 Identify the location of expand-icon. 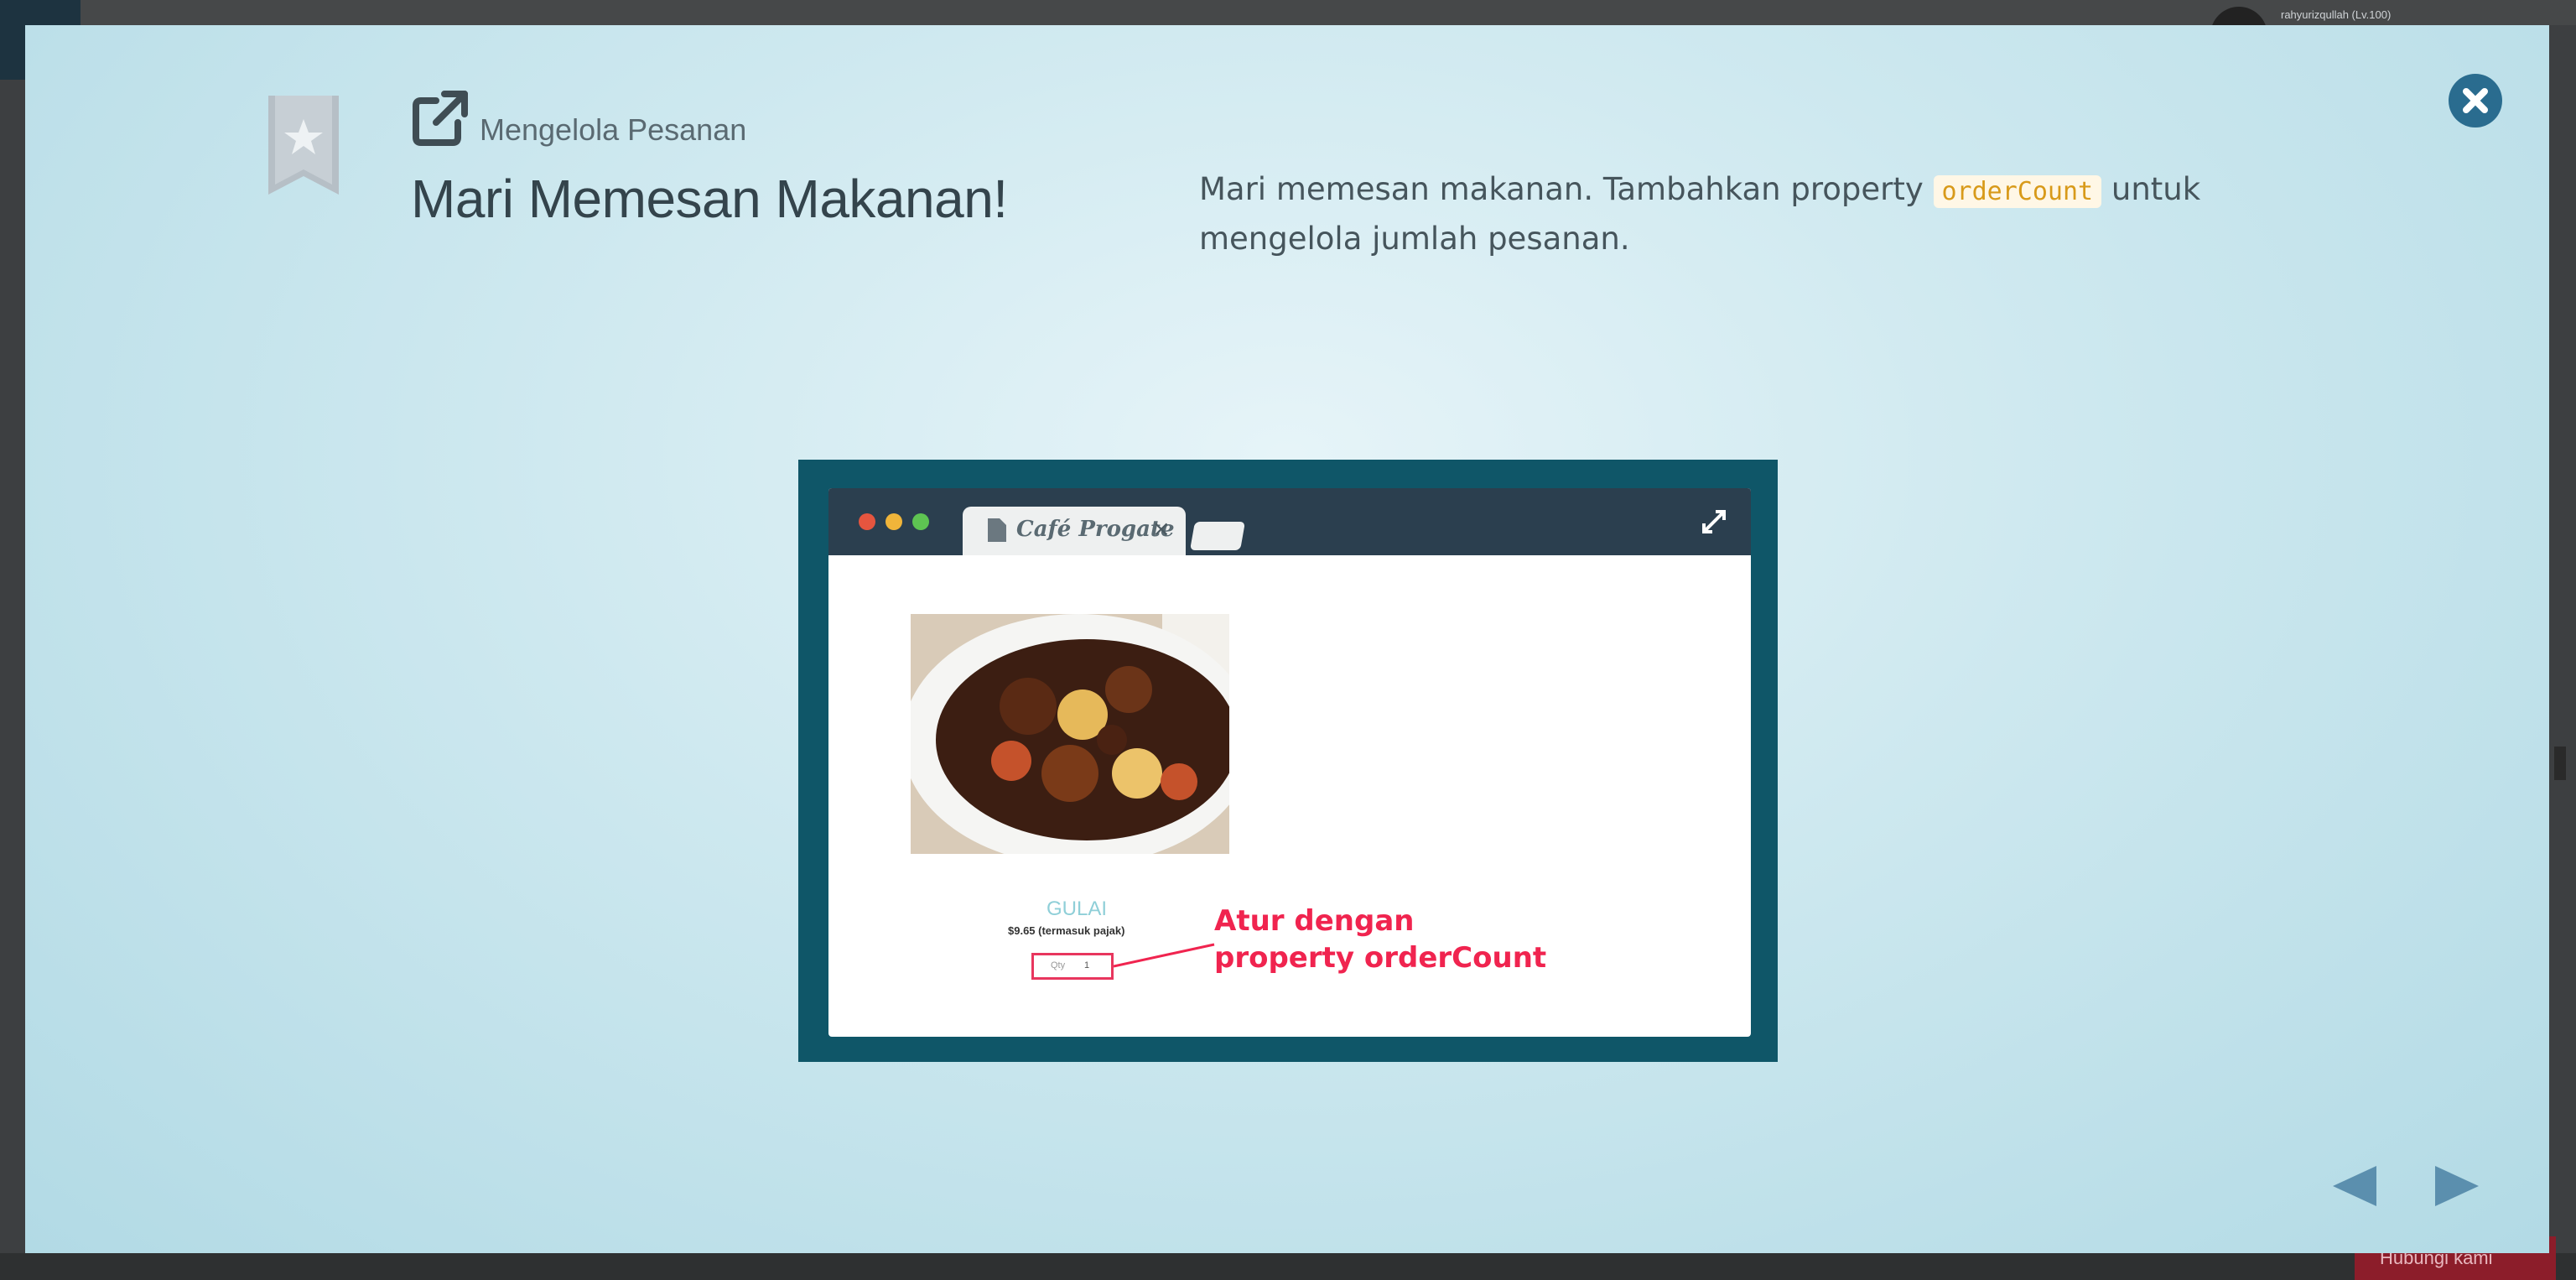
(1714, 521).